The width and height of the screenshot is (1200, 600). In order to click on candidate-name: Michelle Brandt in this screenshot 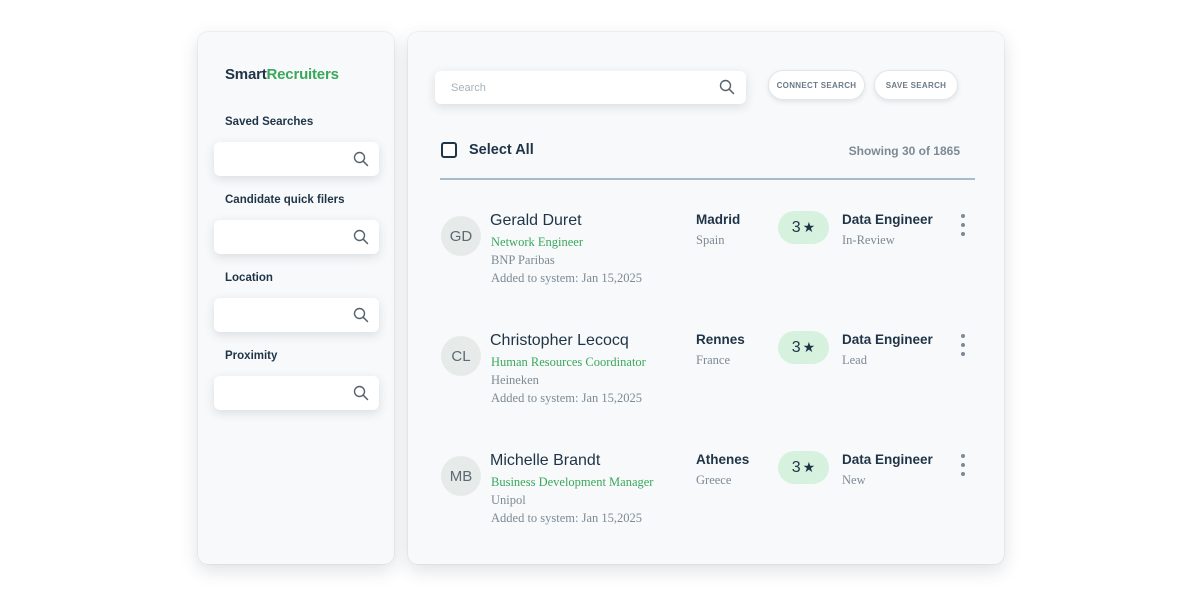, I will do `click(545, 461)`.